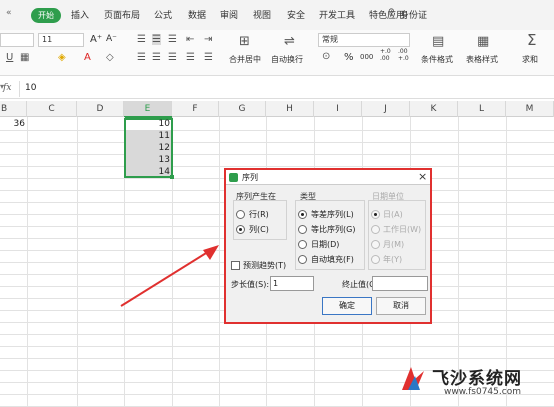 The height and width of the screenshot is (407, 554). I want to click on font-grow-button: A⁺, so click(96, 39).